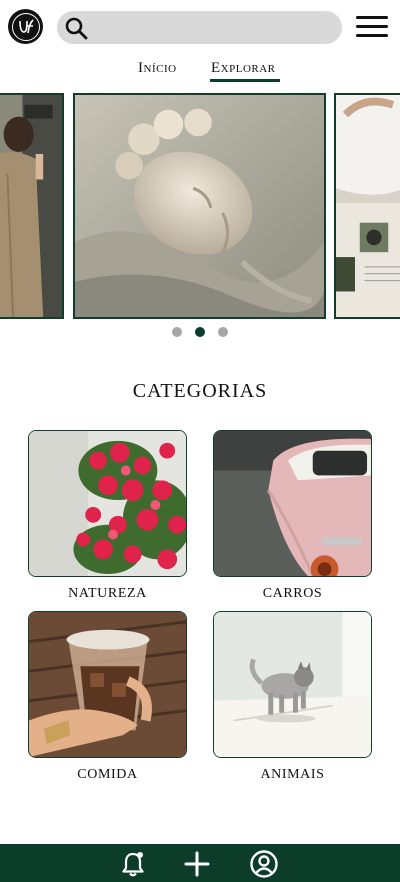 This screenshot has width=400, height=882. I want to click on category-card-carros, so click(292, 503).